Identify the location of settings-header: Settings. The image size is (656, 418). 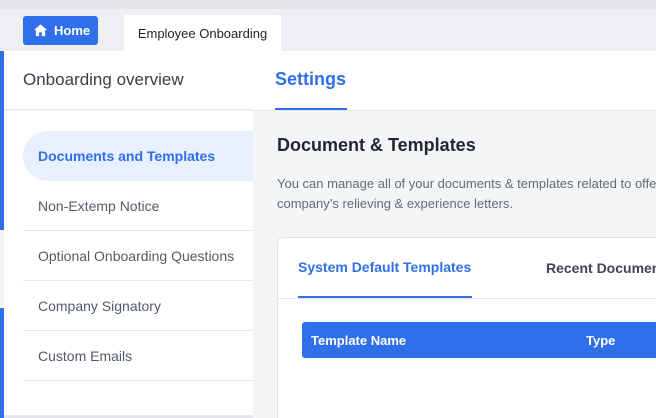
(454, 81).